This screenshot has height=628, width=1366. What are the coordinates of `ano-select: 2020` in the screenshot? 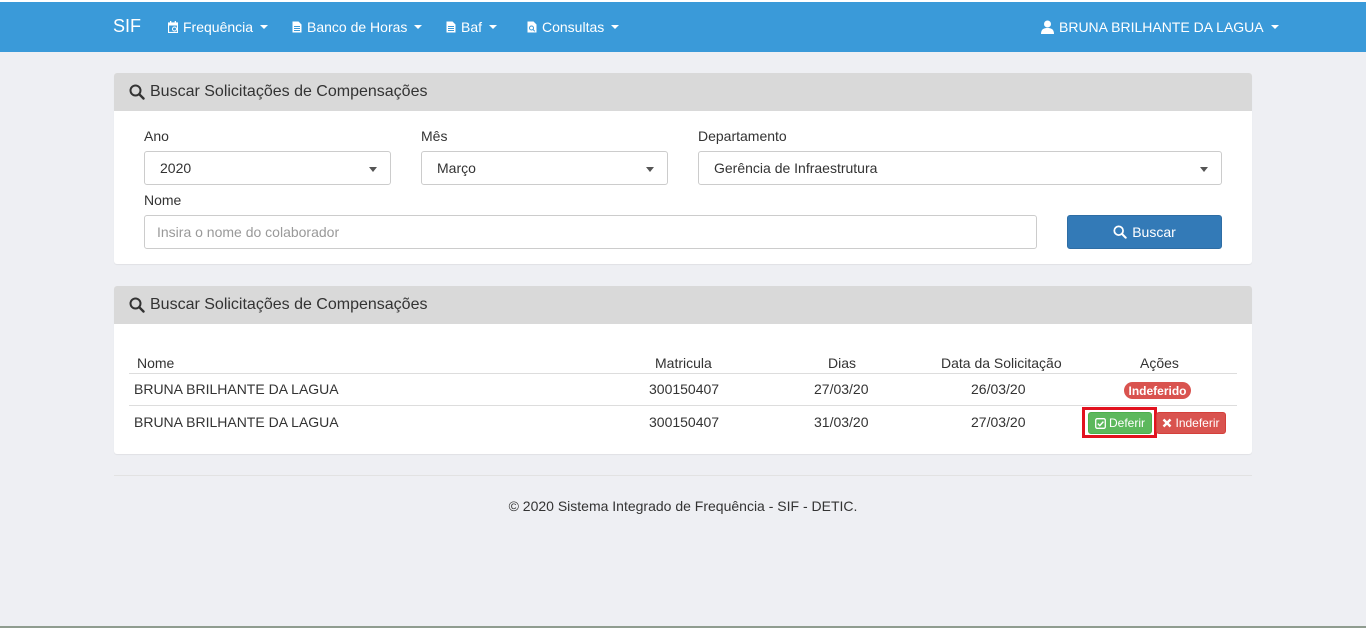 It's located at (267, 168).